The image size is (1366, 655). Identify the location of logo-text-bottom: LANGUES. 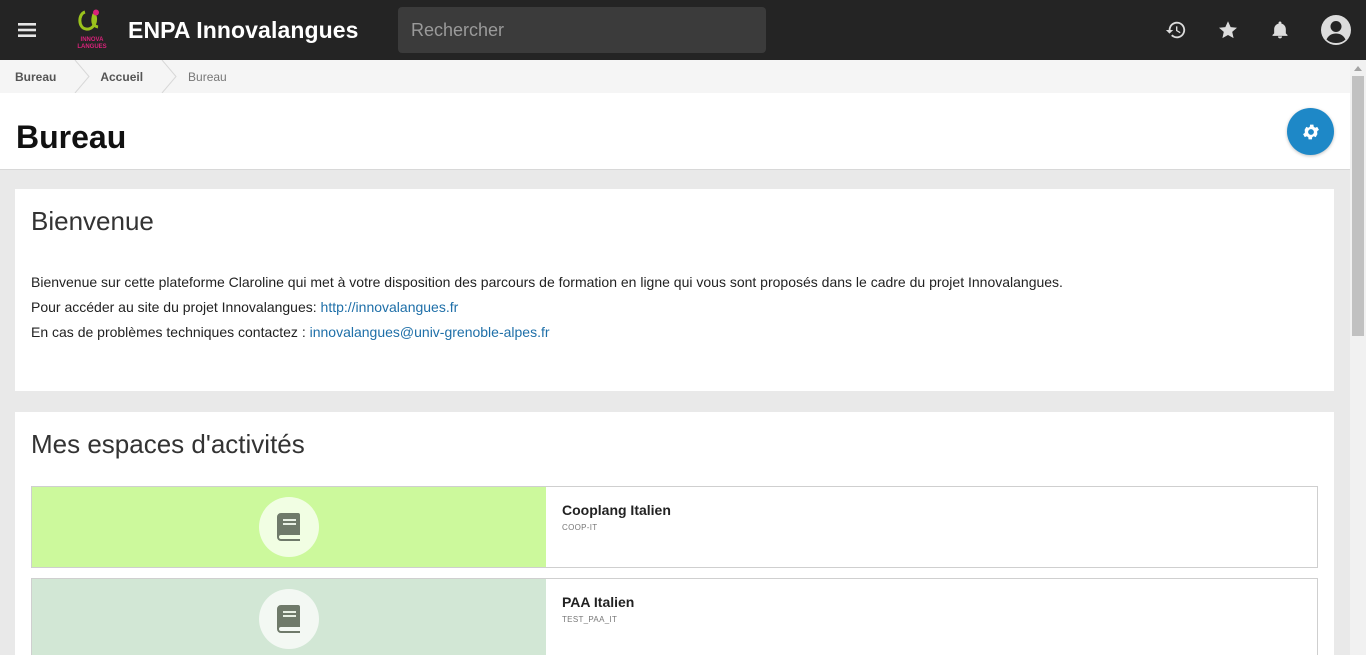
(91, 47).